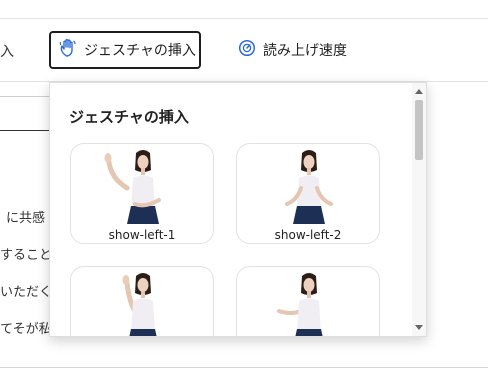 Image resolution: width=488 pixels, height=369 pixels. I want to click on gesture-card-show-left-1: show-left-1, so click(142, 193).